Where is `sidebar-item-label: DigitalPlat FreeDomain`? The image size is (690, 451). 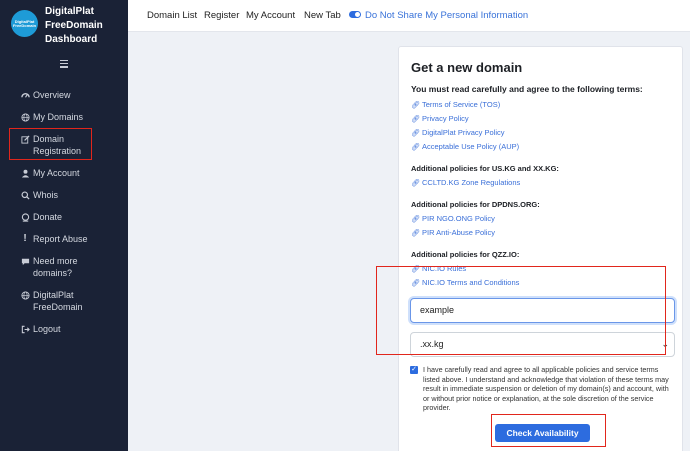 sidebar-item-label: DigitalPlat FreeDomain is located at coordinates (58, 301).